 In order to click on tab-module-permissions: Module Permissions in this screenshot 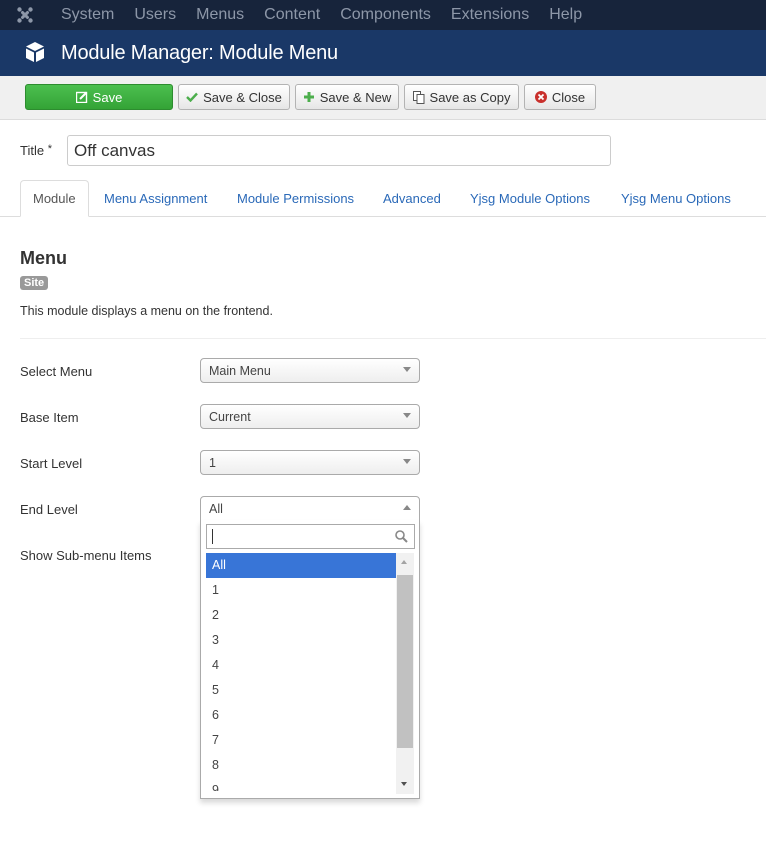, I will do `click(295, 198)`.